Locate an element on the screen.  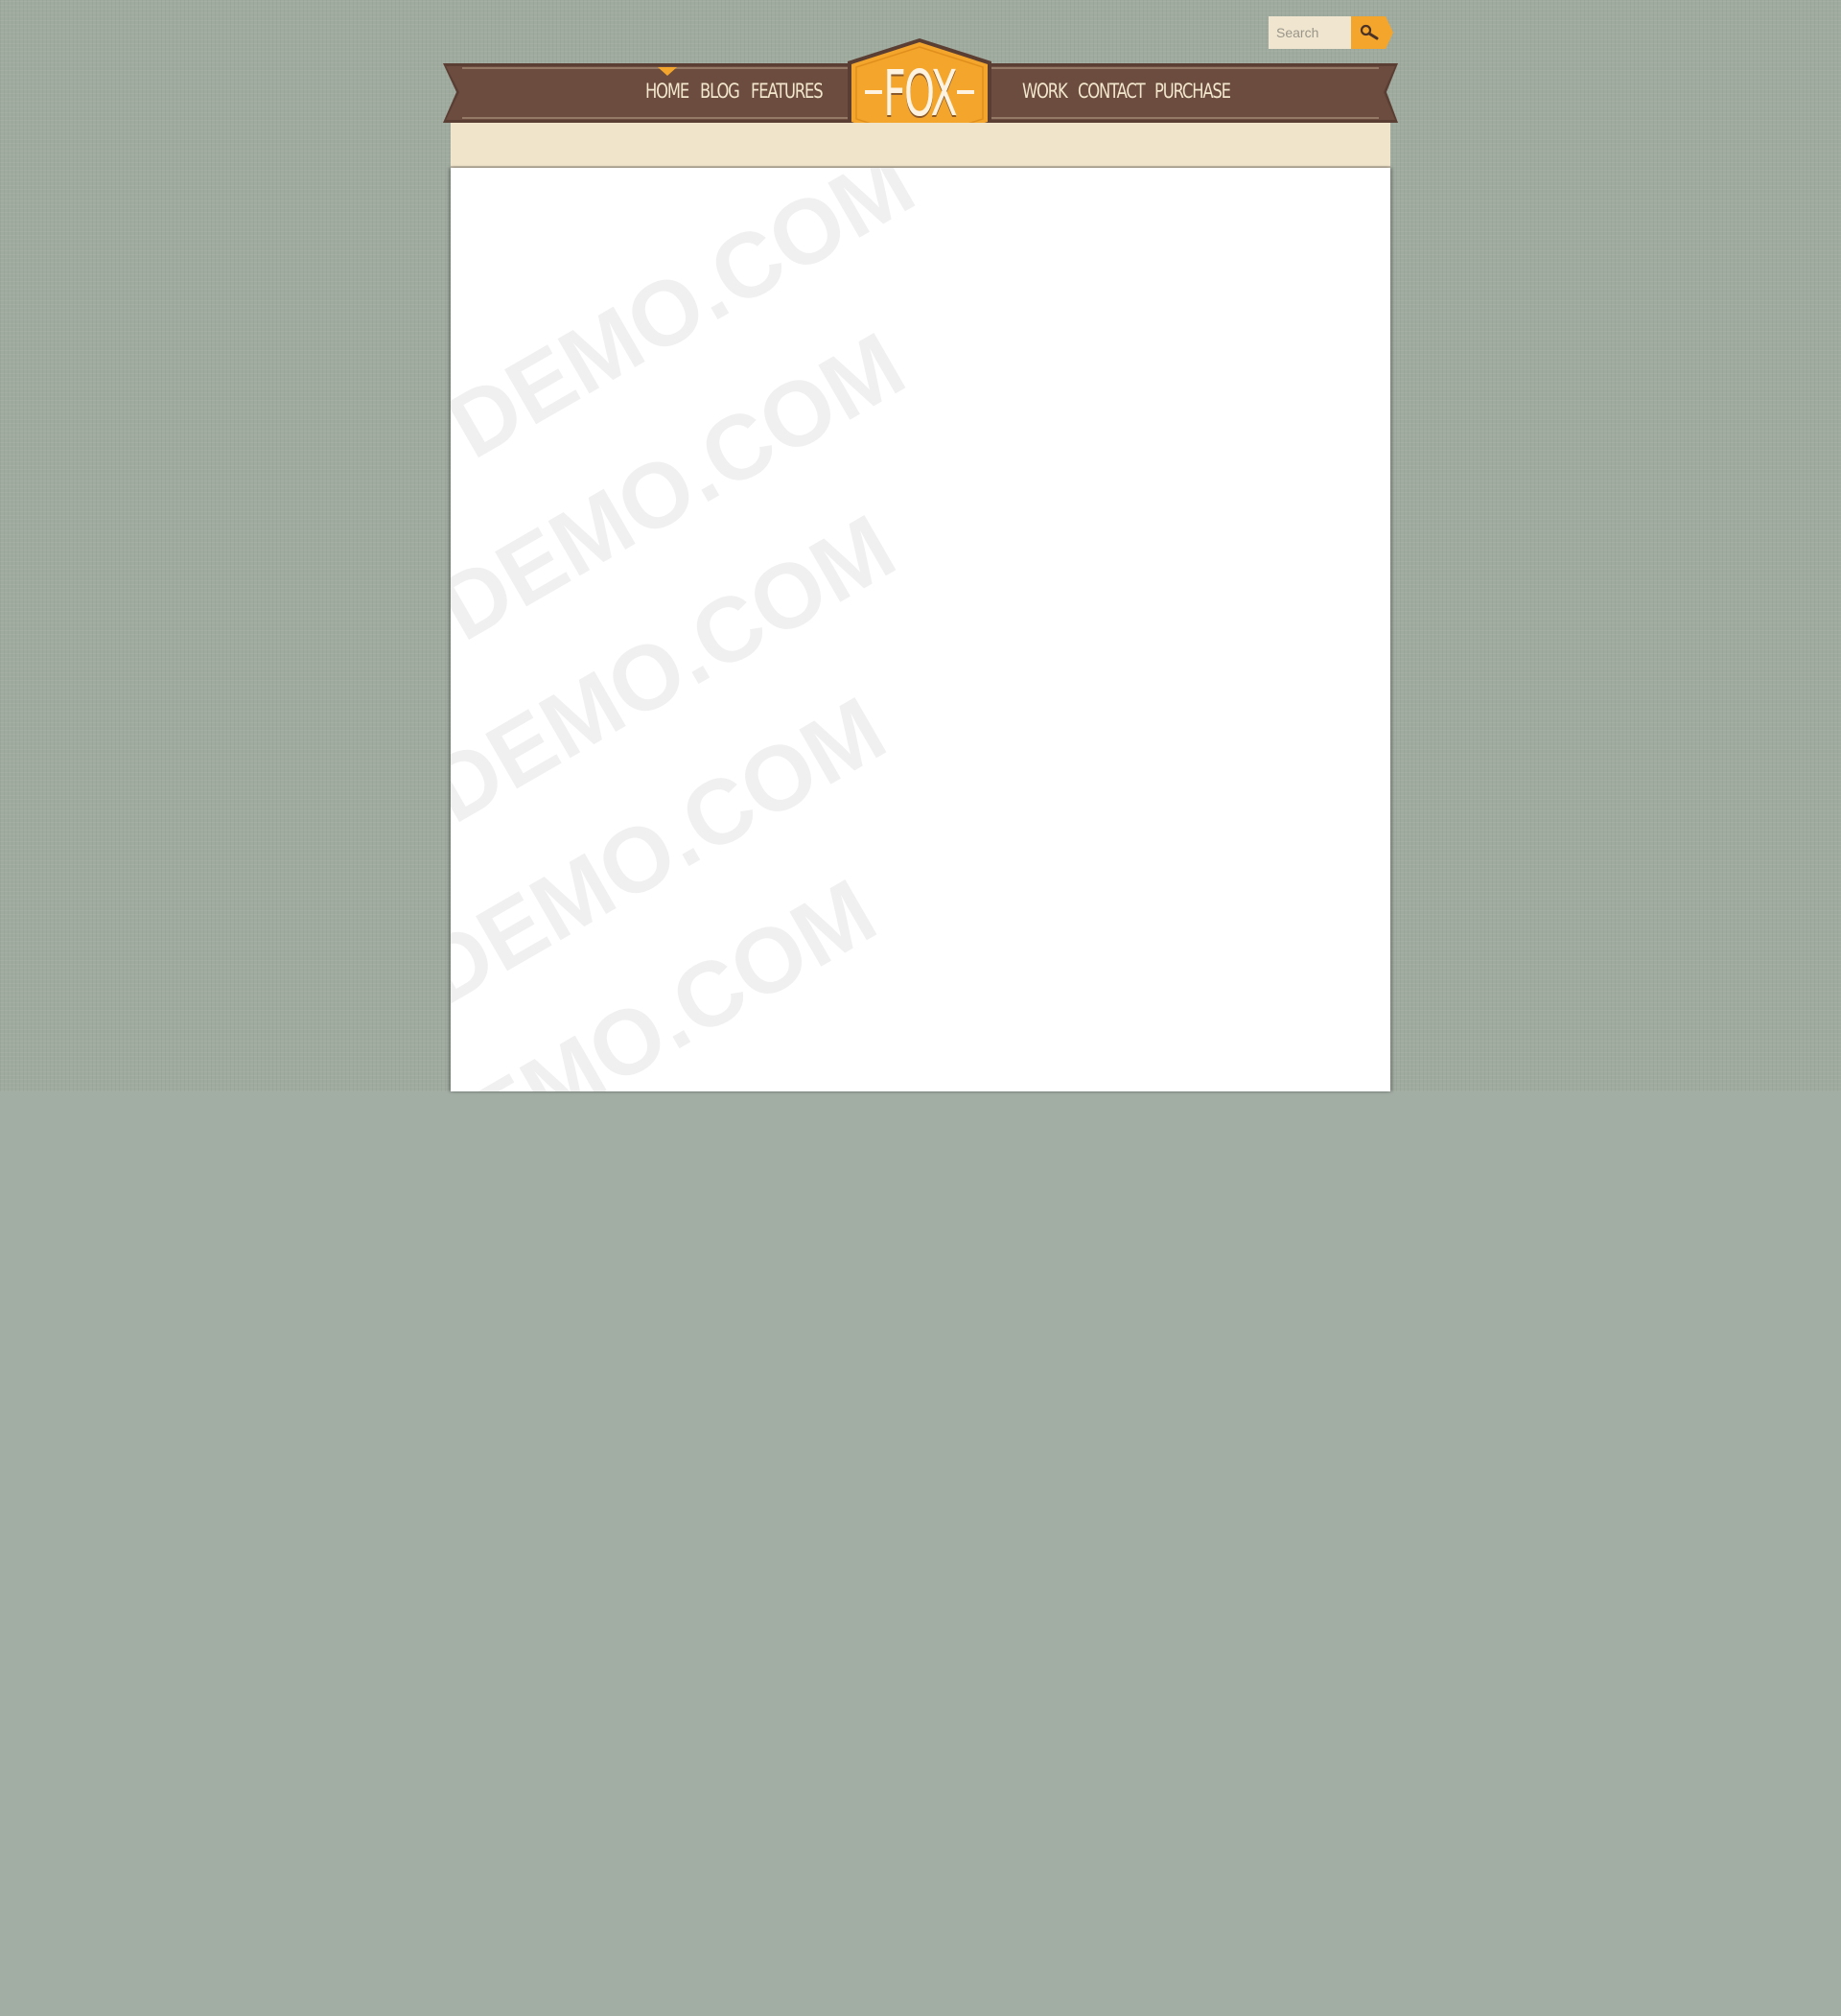
search-button is located at coordinates (1372, 32).